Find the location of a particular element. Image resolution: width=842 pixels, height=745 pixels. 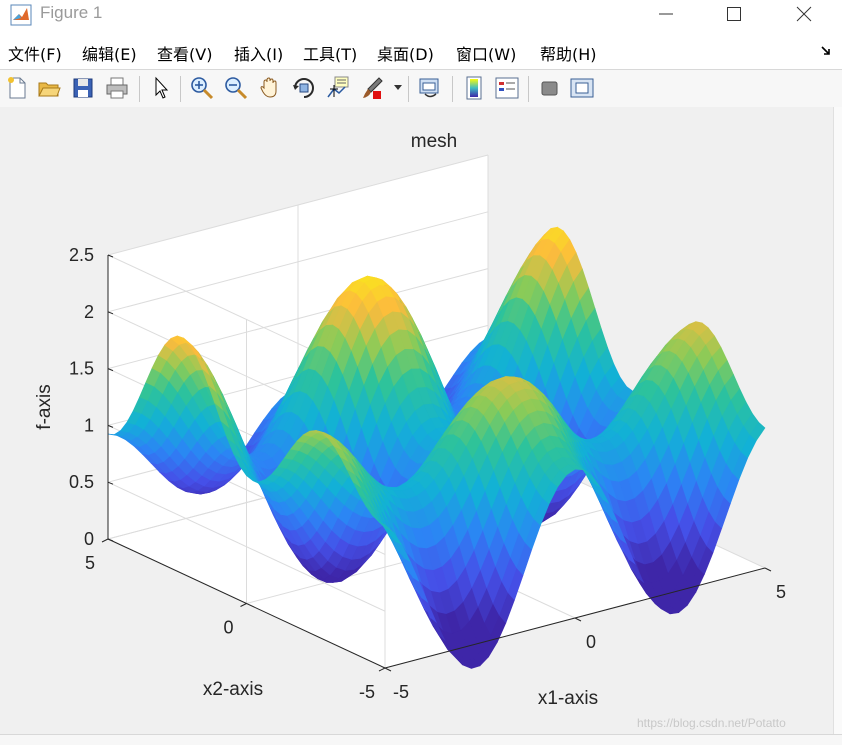

pan-icon is located at coordinates (270, 88).